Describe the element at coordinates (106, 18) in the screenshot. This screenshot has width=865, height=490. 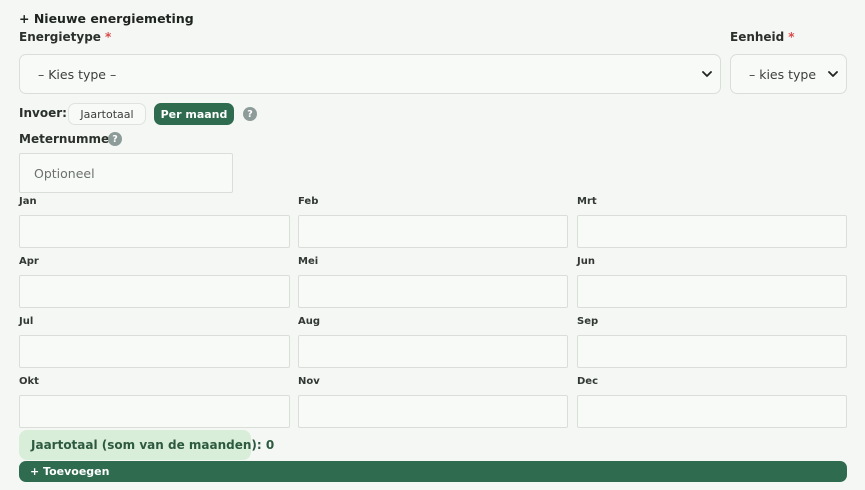
I see `form-title: + Nieuwe energiemeting` at that location.